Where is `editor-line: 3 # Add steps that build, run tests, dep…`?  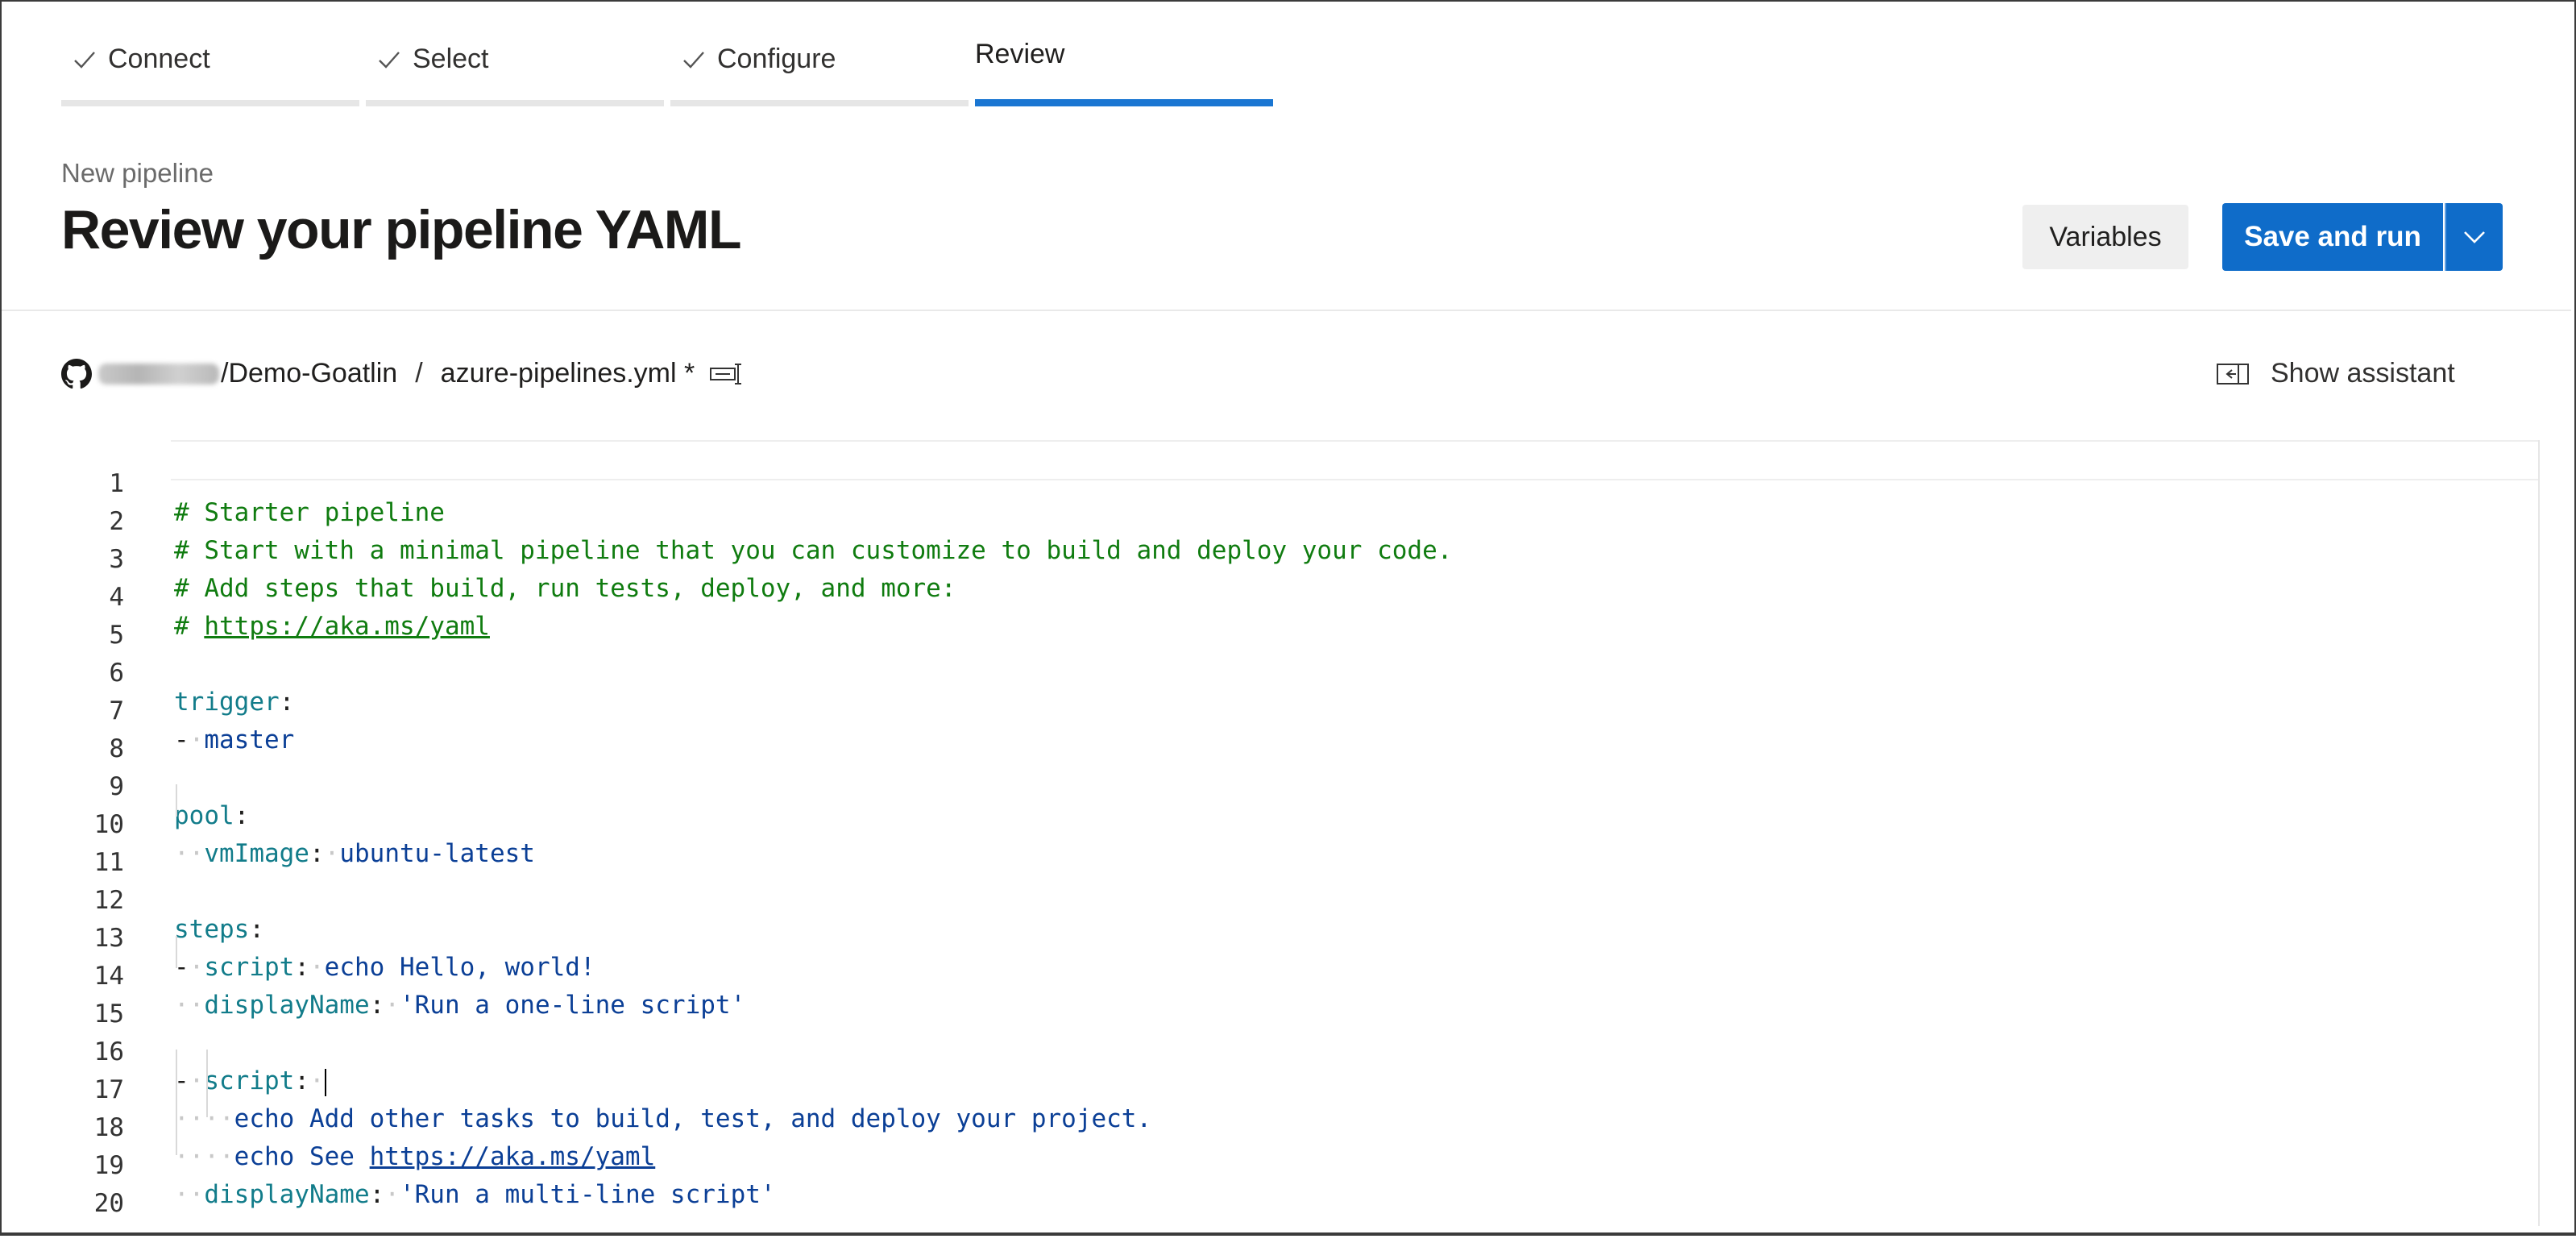 editor-line: 3 # Add steps that build, run tests, dep… is located at coordinates (1271, 559).